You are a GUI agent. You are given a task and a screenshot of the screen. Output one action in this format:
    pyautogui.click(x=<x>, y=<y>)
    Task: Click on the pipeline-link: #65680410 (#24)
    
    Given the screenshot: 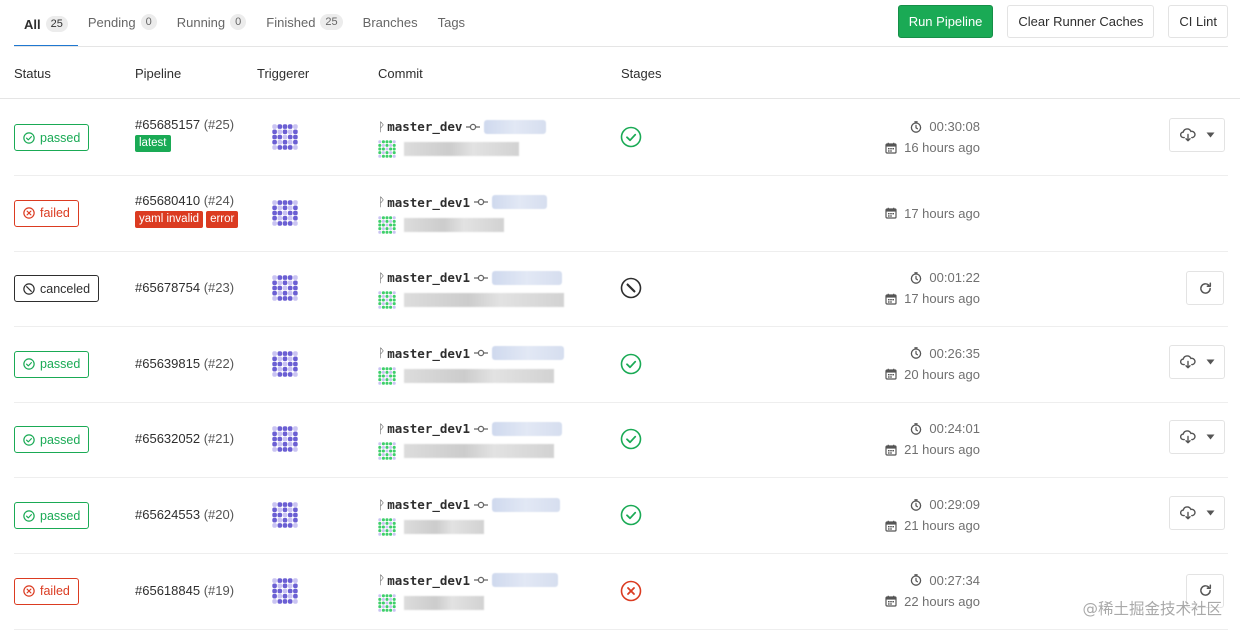 What is the action you would take?
    pyautogui.click(x=186, y=200)
    